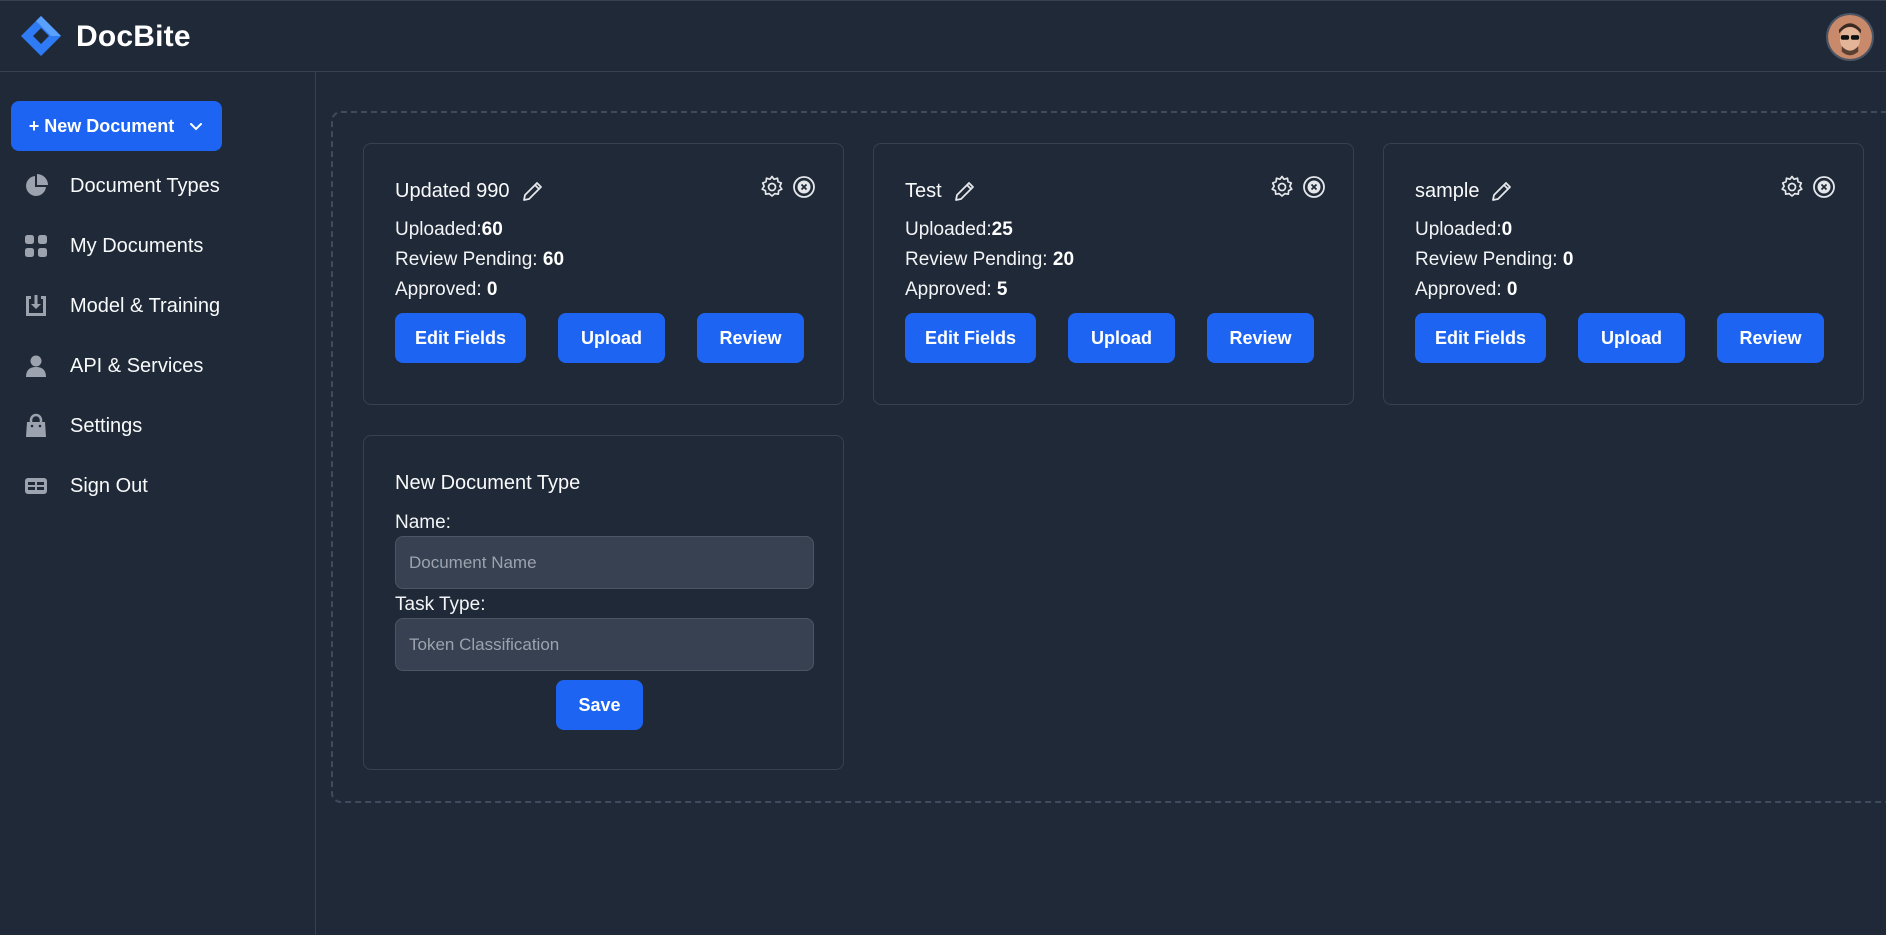 The image size is (1886, 935). Describe the element at coordinates (492, 229) in the screenshot. I see `uploaded-value: 60` at that location.